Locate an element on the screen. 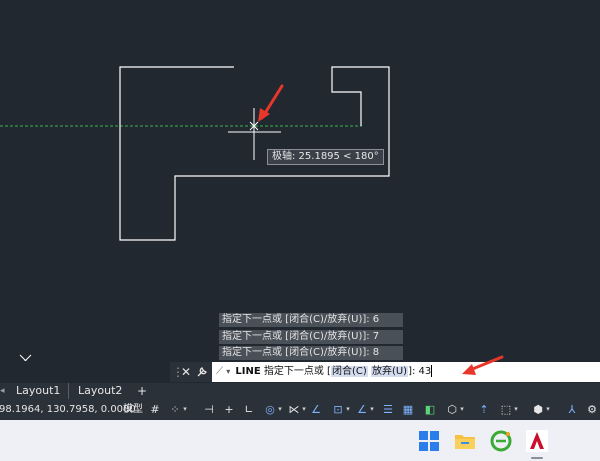 Image resolution: width=600 pixels, height=461 pixels. command-value: 43 is located at coordinates (425, 371).